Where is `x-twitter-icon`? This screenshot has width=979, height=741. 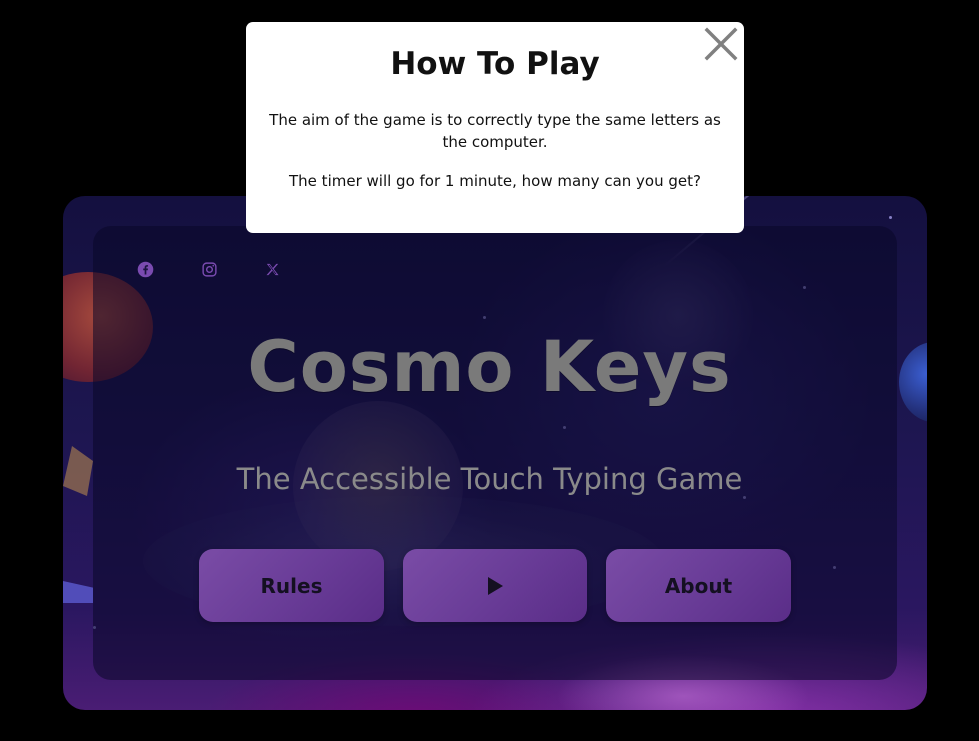 x-twitter-icon is located at coordinates (272, 269).